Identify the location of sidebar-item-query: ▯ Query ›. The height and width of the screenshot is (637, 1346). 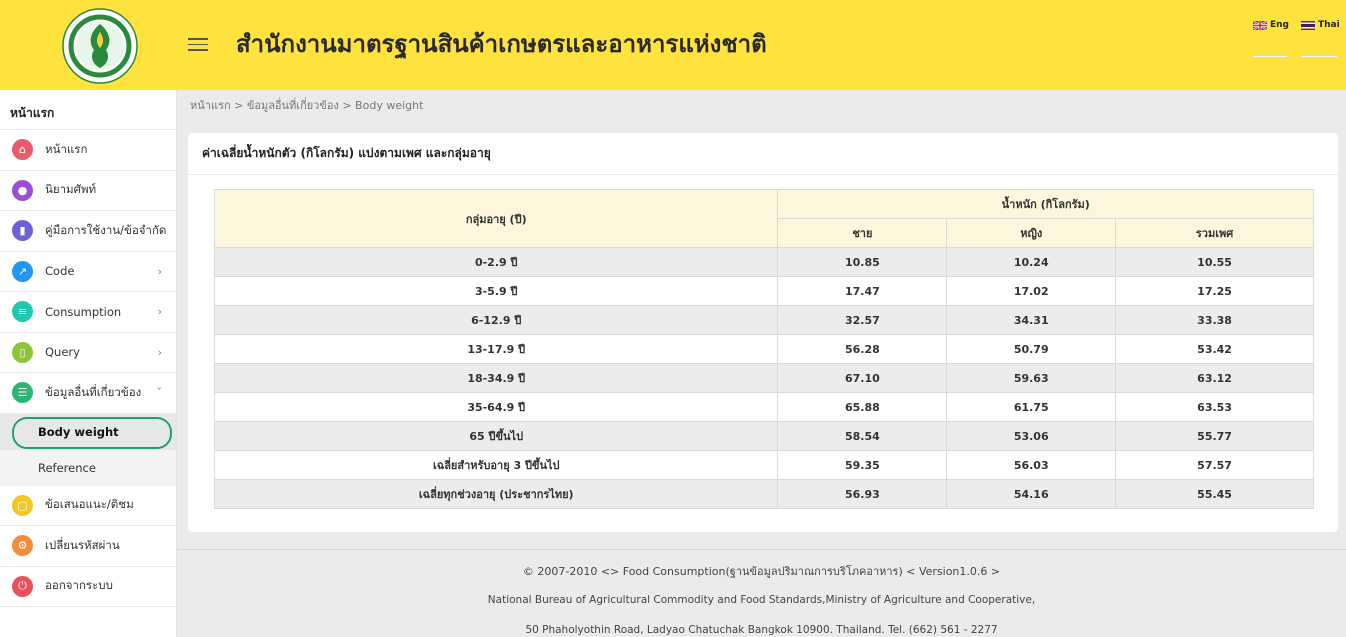
(88, 353).